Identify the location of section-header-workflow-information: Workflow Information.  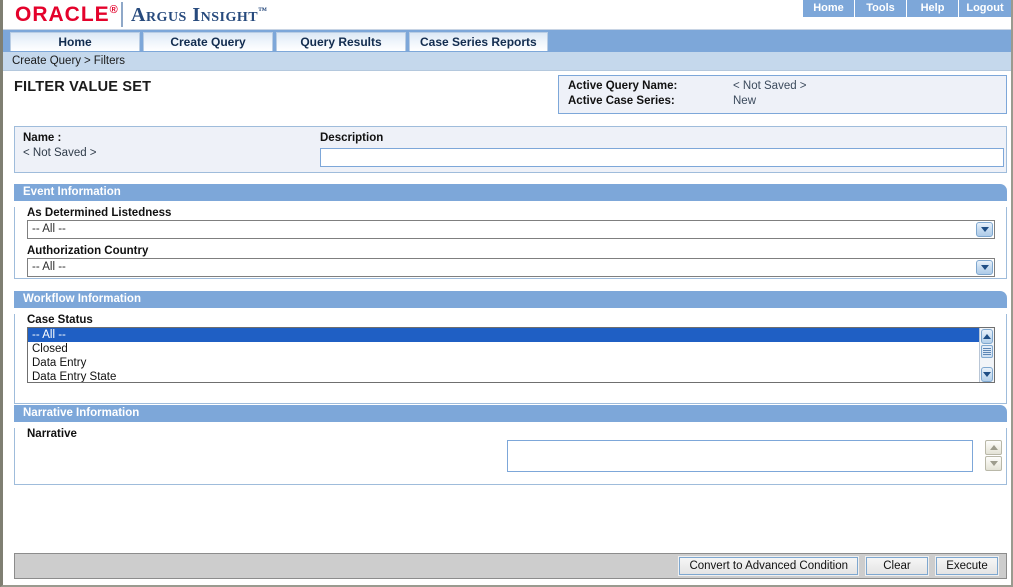
(510, 299).